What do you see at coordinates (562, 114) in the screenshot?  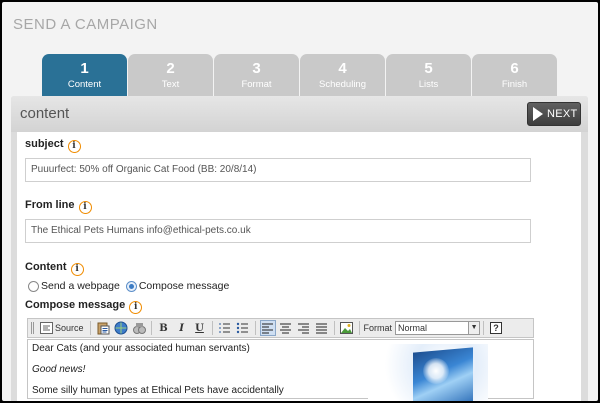 I see `next-button-label: NEXT` at bounding box center [562, 114].